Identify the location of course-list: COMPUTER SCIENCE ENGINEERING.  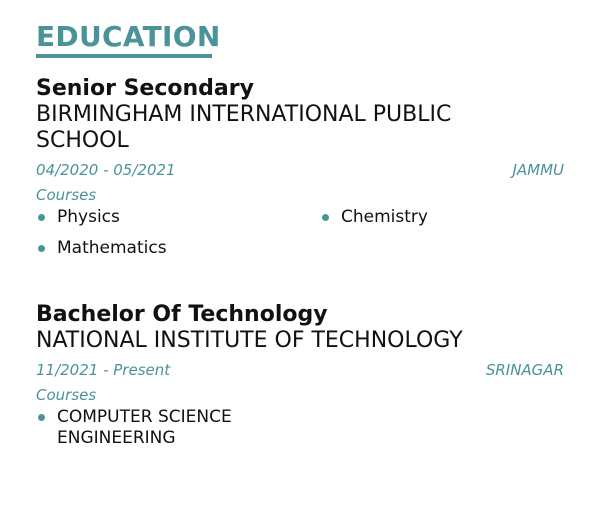
(300, 428).